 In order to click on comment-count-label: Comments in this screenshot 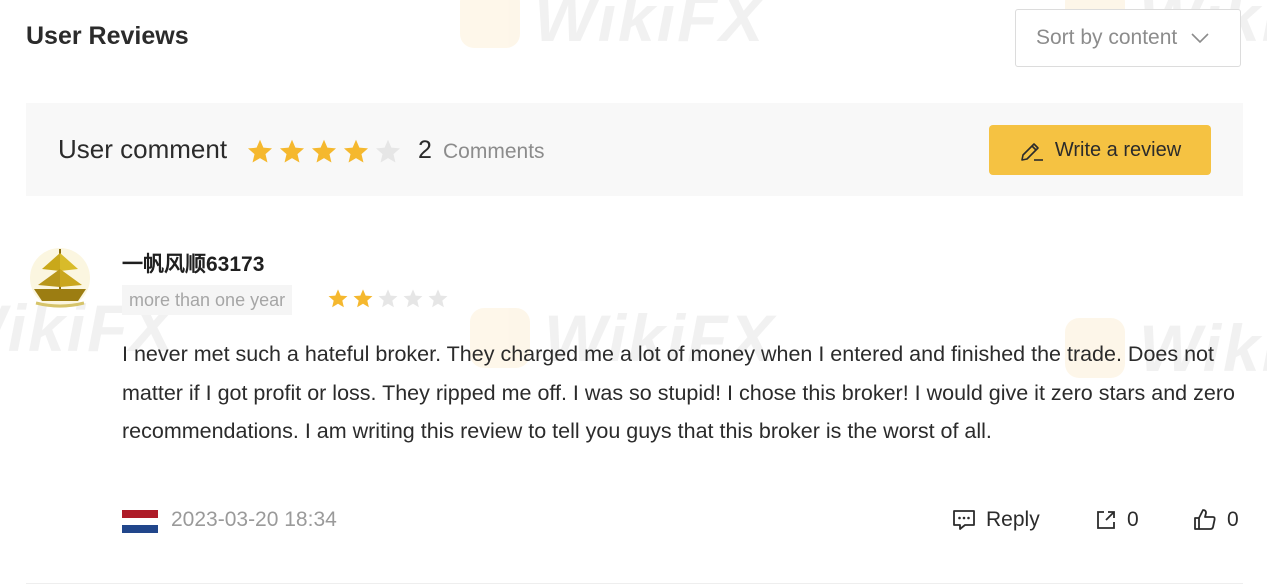, I will do `click(494, 151)`.